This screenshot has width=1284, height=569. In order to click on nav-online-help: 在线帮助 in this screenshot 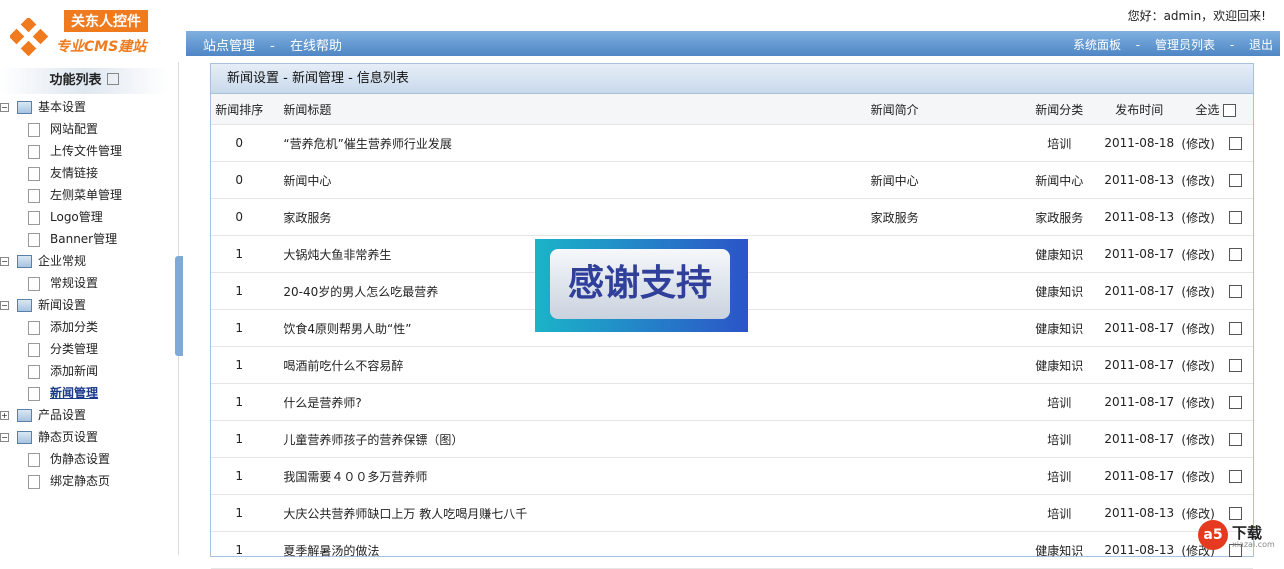, I will do `click(316, 46)`.